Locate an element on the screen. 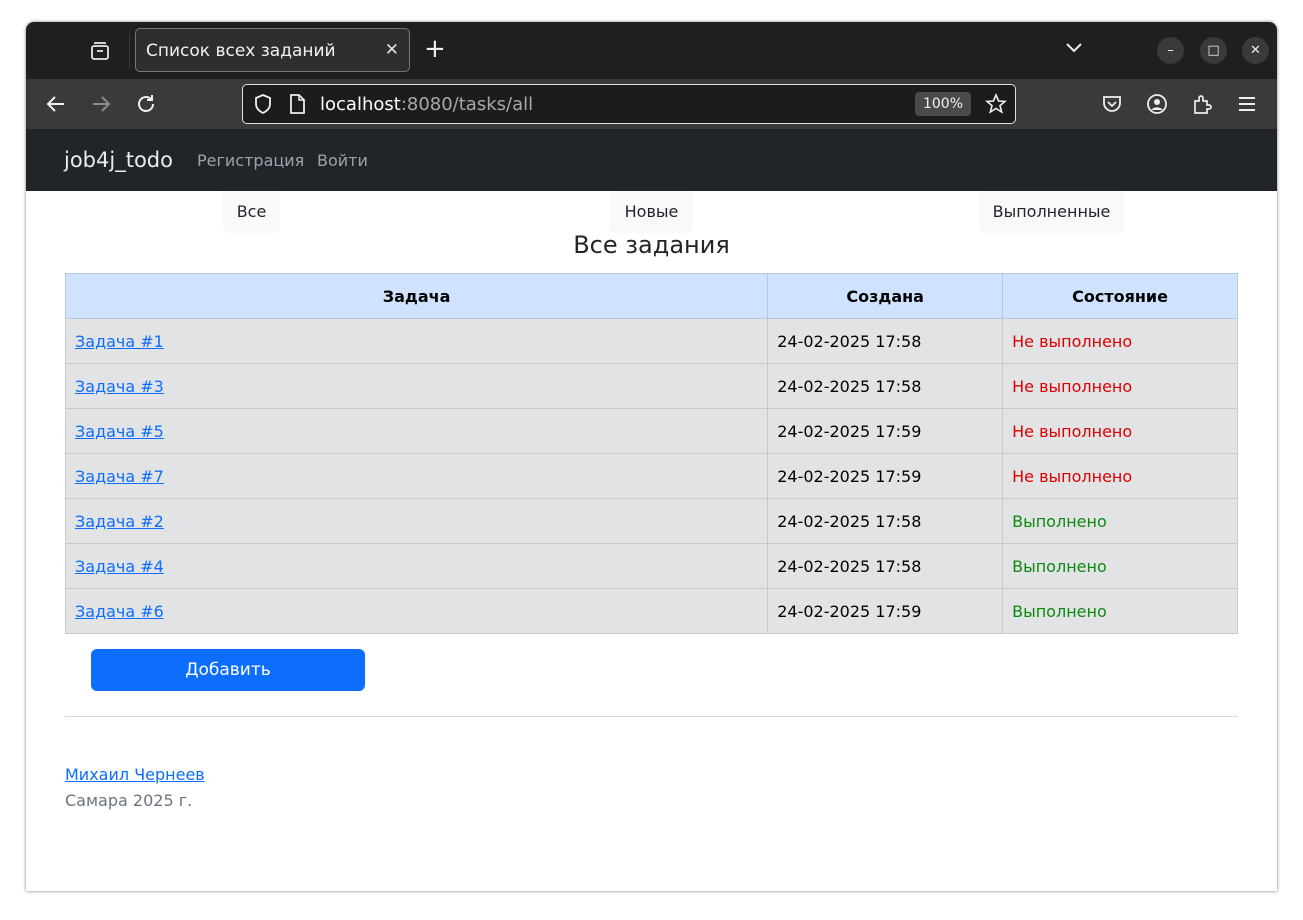 This screenshot has height=920, width=1303. url-text: localhost:8080/tasks/all is located at coordinates (426, 104).